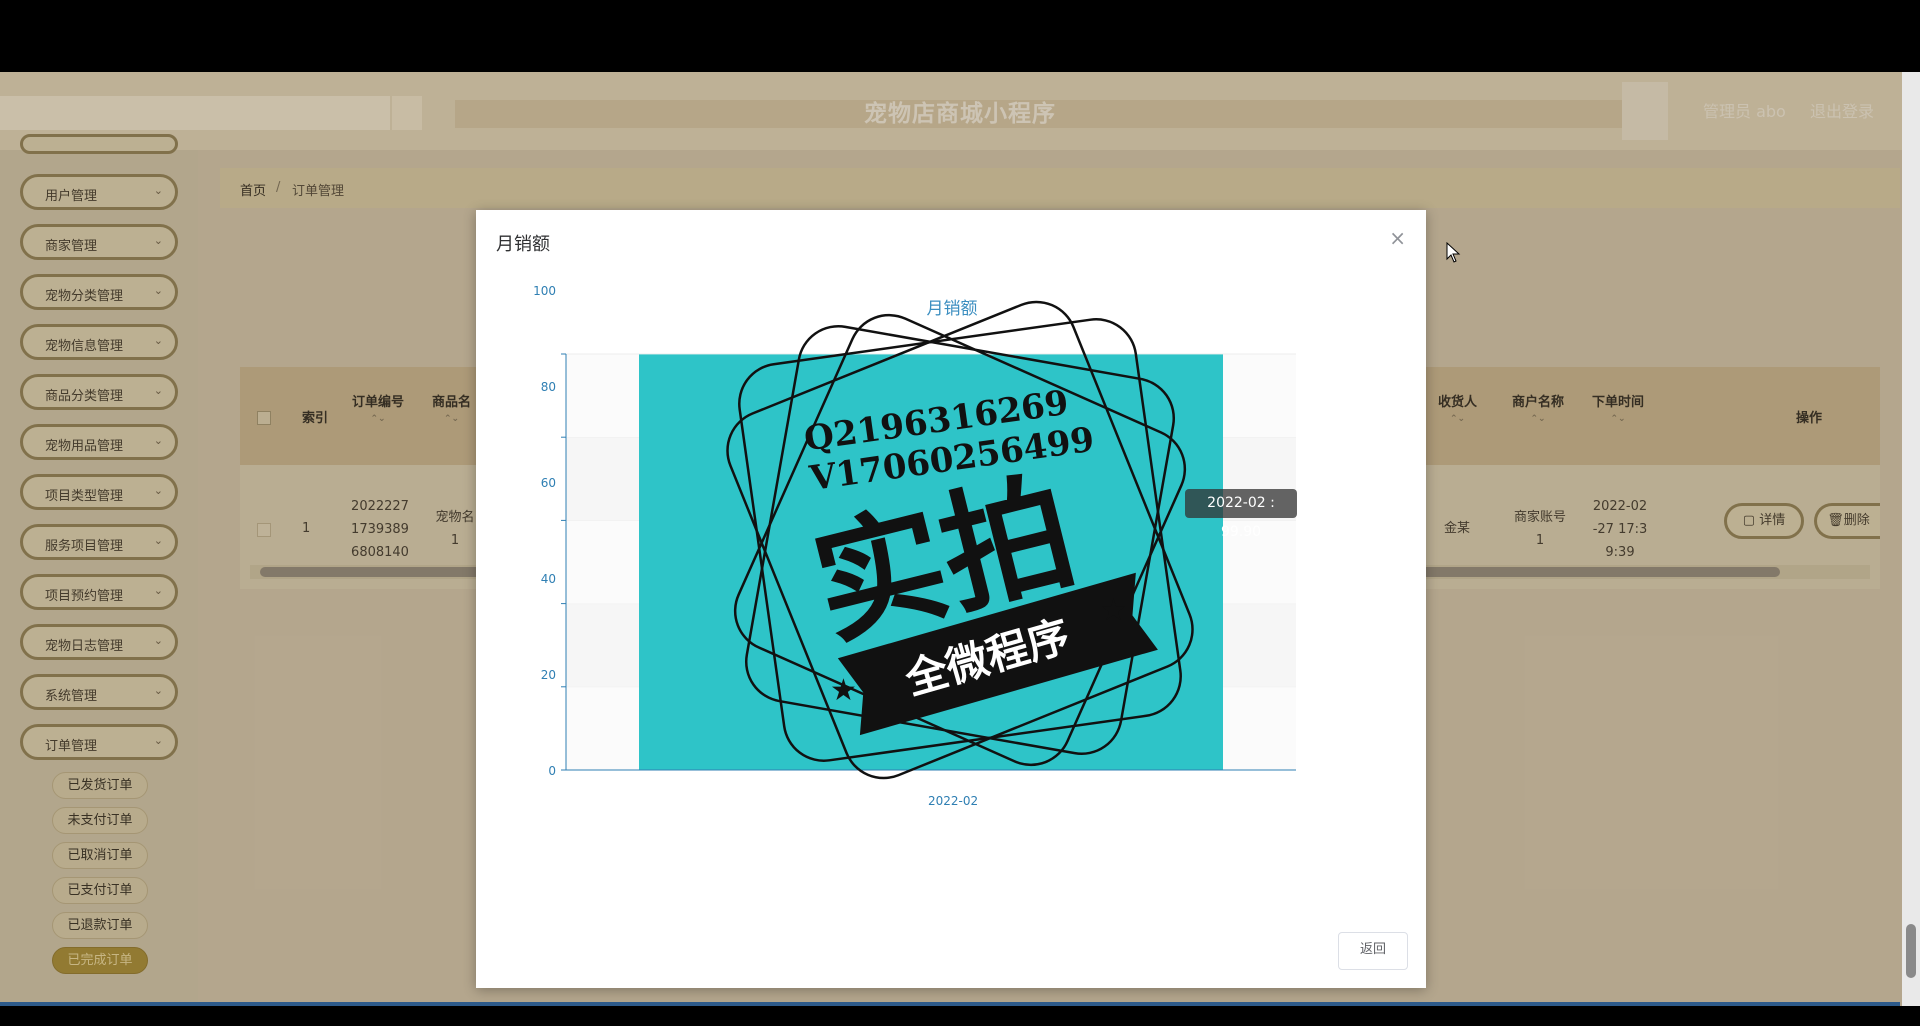  I want to click on vertical-scrollbar-thumb, so click(1911, 951).